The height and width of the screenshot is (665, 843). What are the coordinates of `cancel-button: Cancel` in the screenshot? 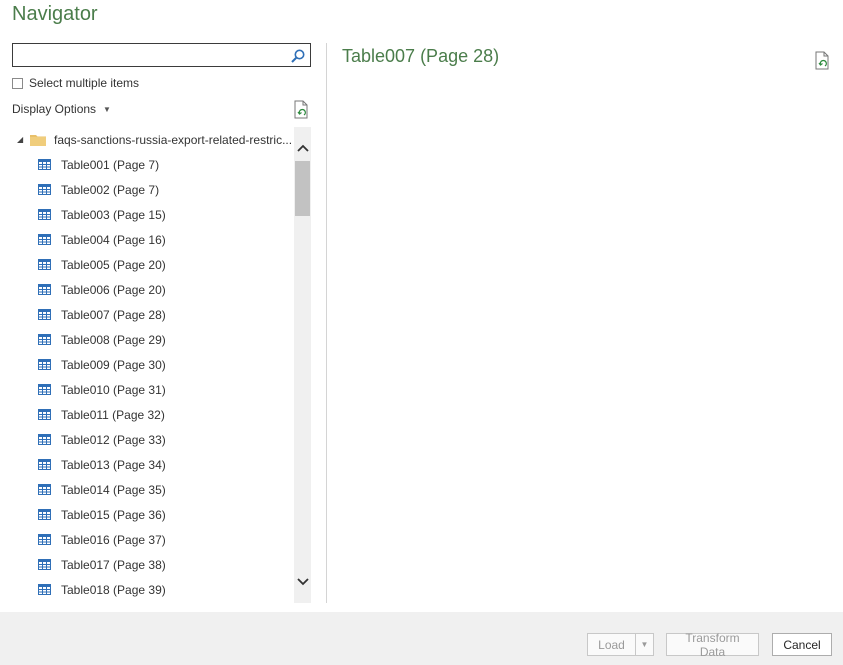 It's located at (802, 644).